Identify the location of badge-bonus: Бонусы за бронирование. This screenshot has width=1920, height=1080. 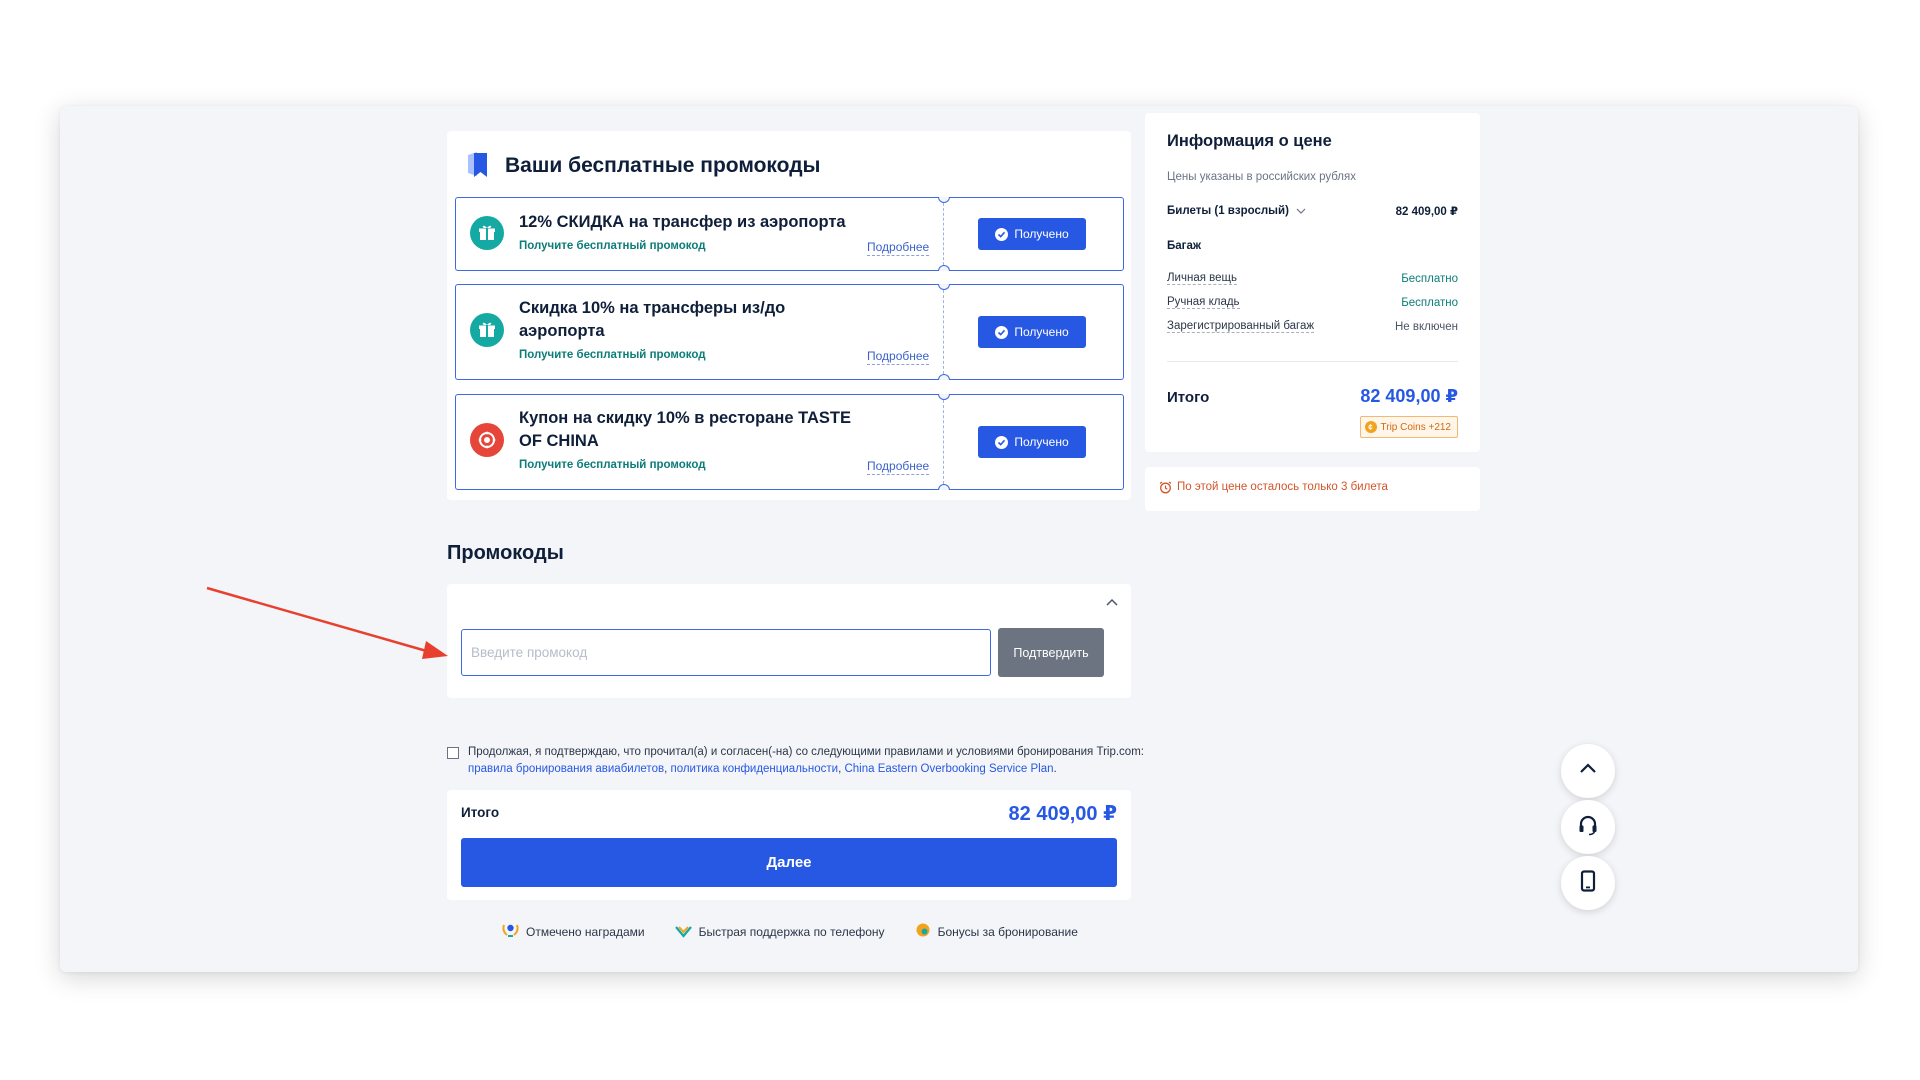
(996, 931).